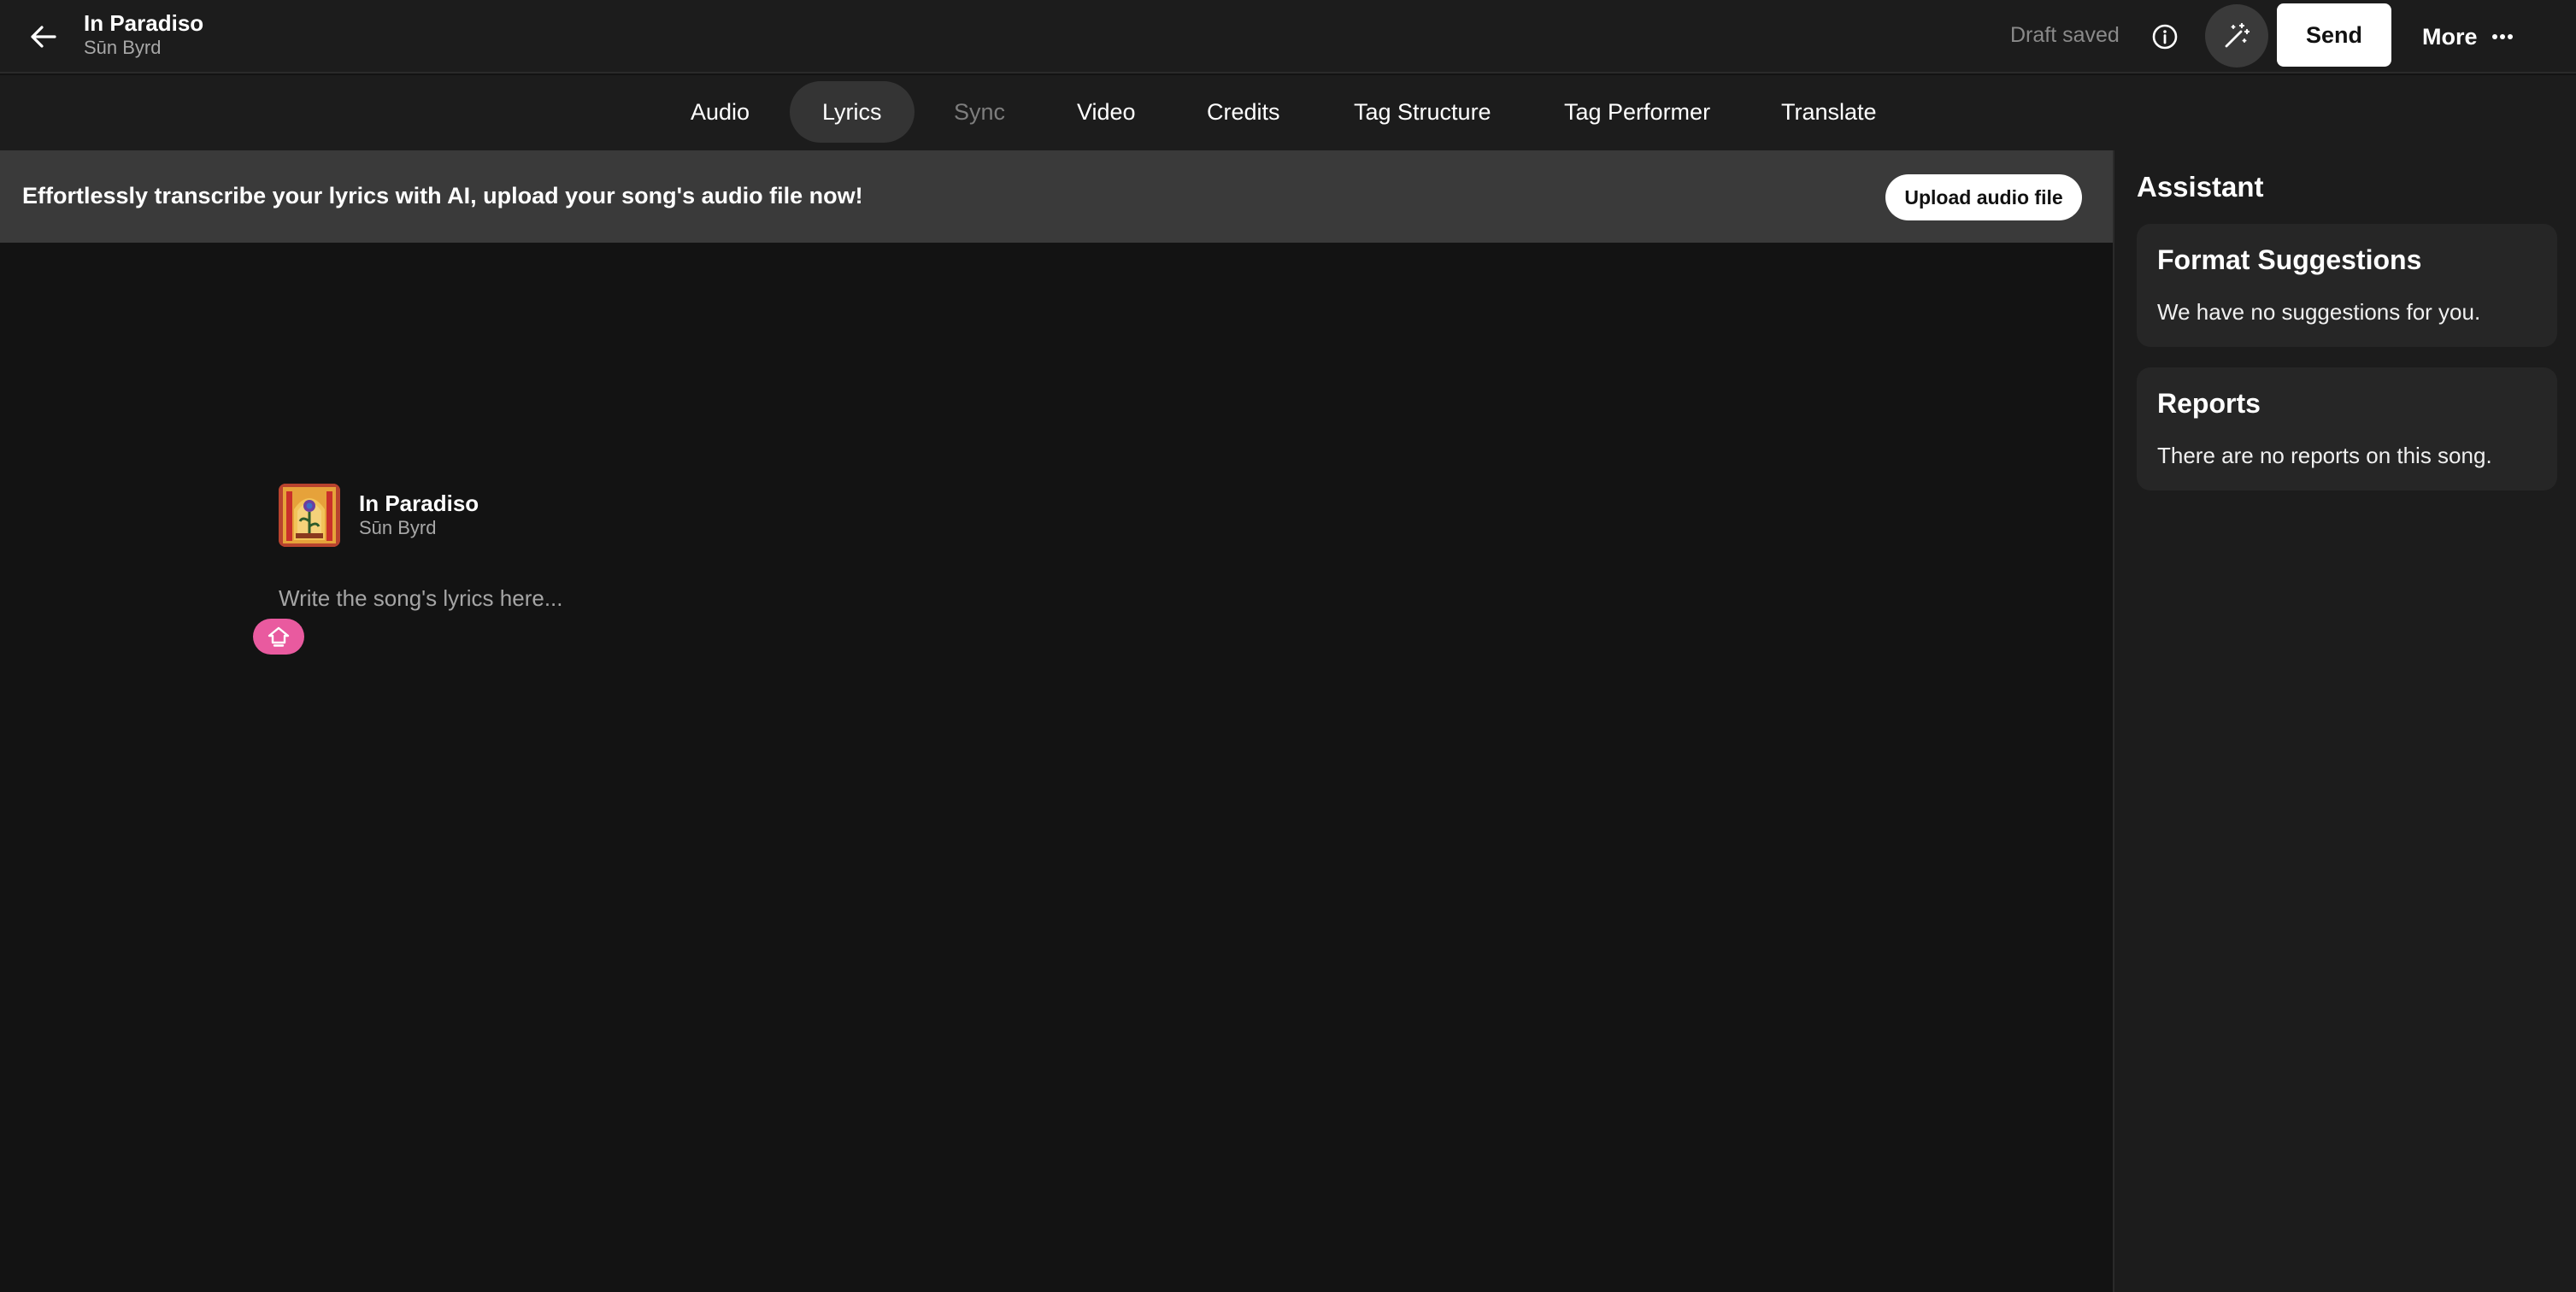 This screenshot has width=2576, height=1292. I want to click on tab-tag-performer: Tag Performer, so click(1637, 112).